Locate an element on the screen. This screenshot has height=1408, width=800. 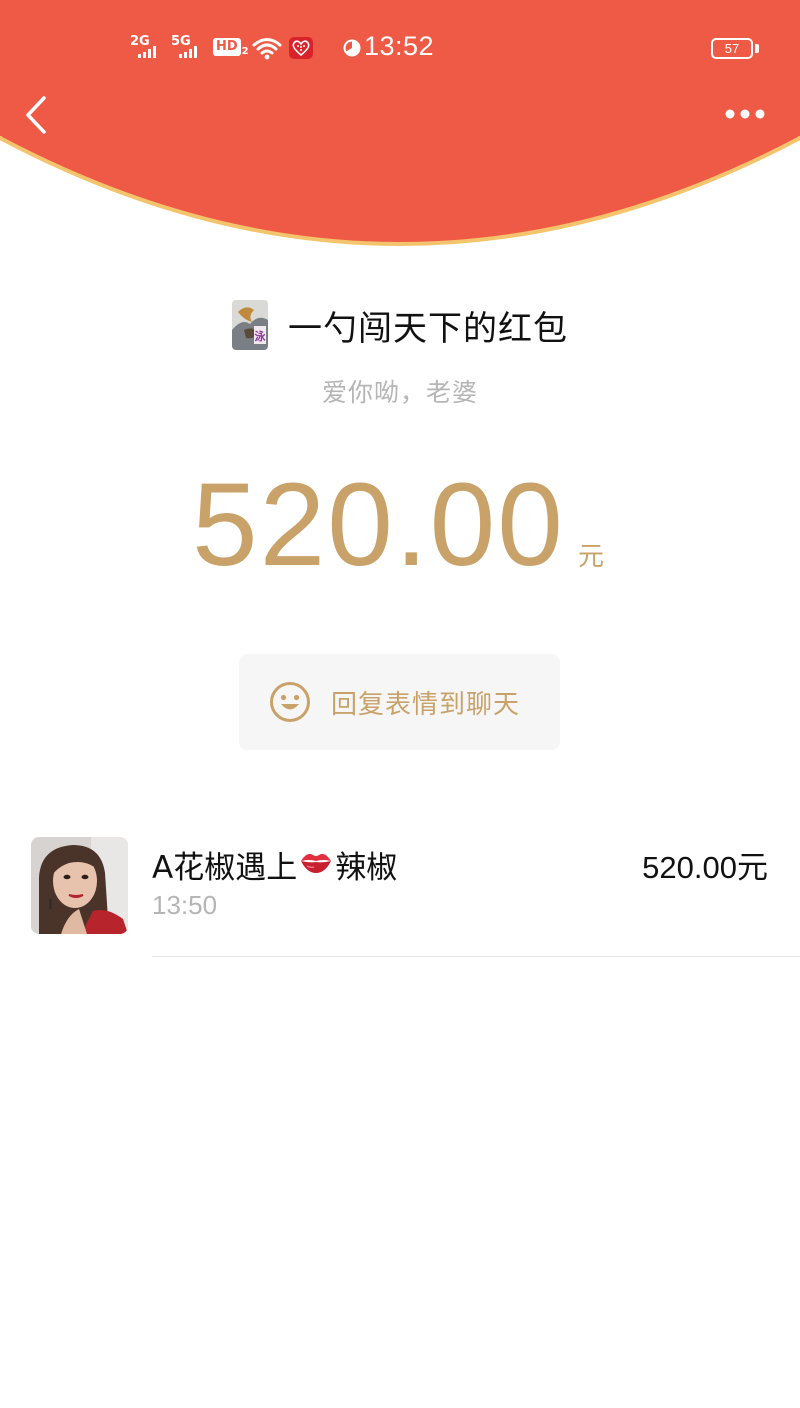
amount-value: 520.00 is located at coordinates (378, 525).